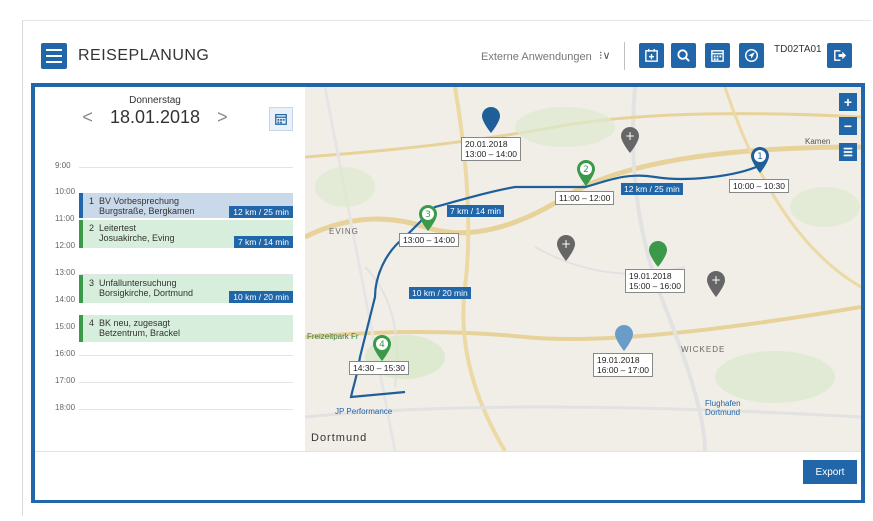  Describe the element at coordinates (65, 299) in the screenshot. I see `time-label: 14:00` at that location.